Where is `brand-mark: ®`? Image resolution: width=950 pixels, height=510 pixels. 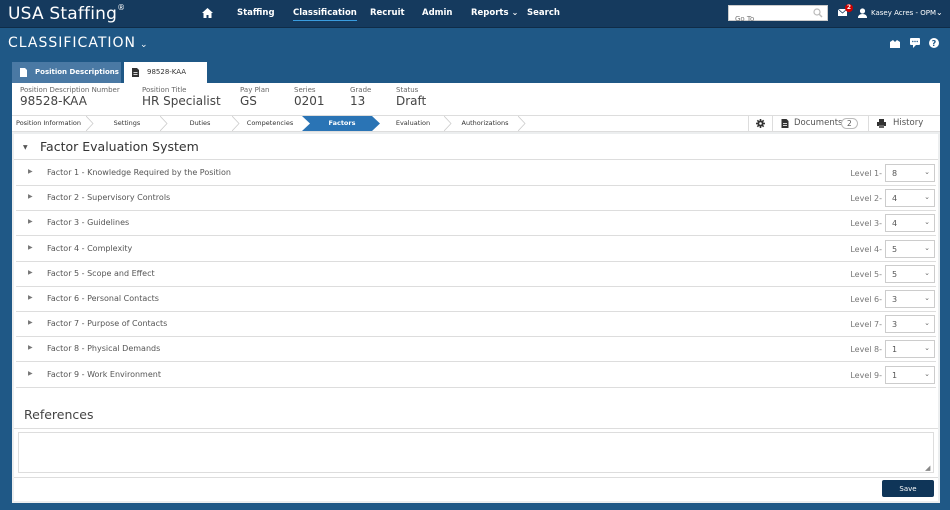 brand-mark: ® is located at coordinates (121, 7).